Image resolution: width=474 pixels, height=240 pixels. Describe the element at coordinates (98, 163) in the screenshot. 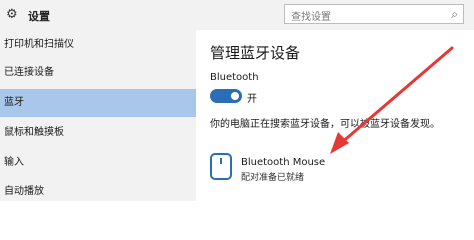

I see `sidebar-item-typing: 输入` at that location.